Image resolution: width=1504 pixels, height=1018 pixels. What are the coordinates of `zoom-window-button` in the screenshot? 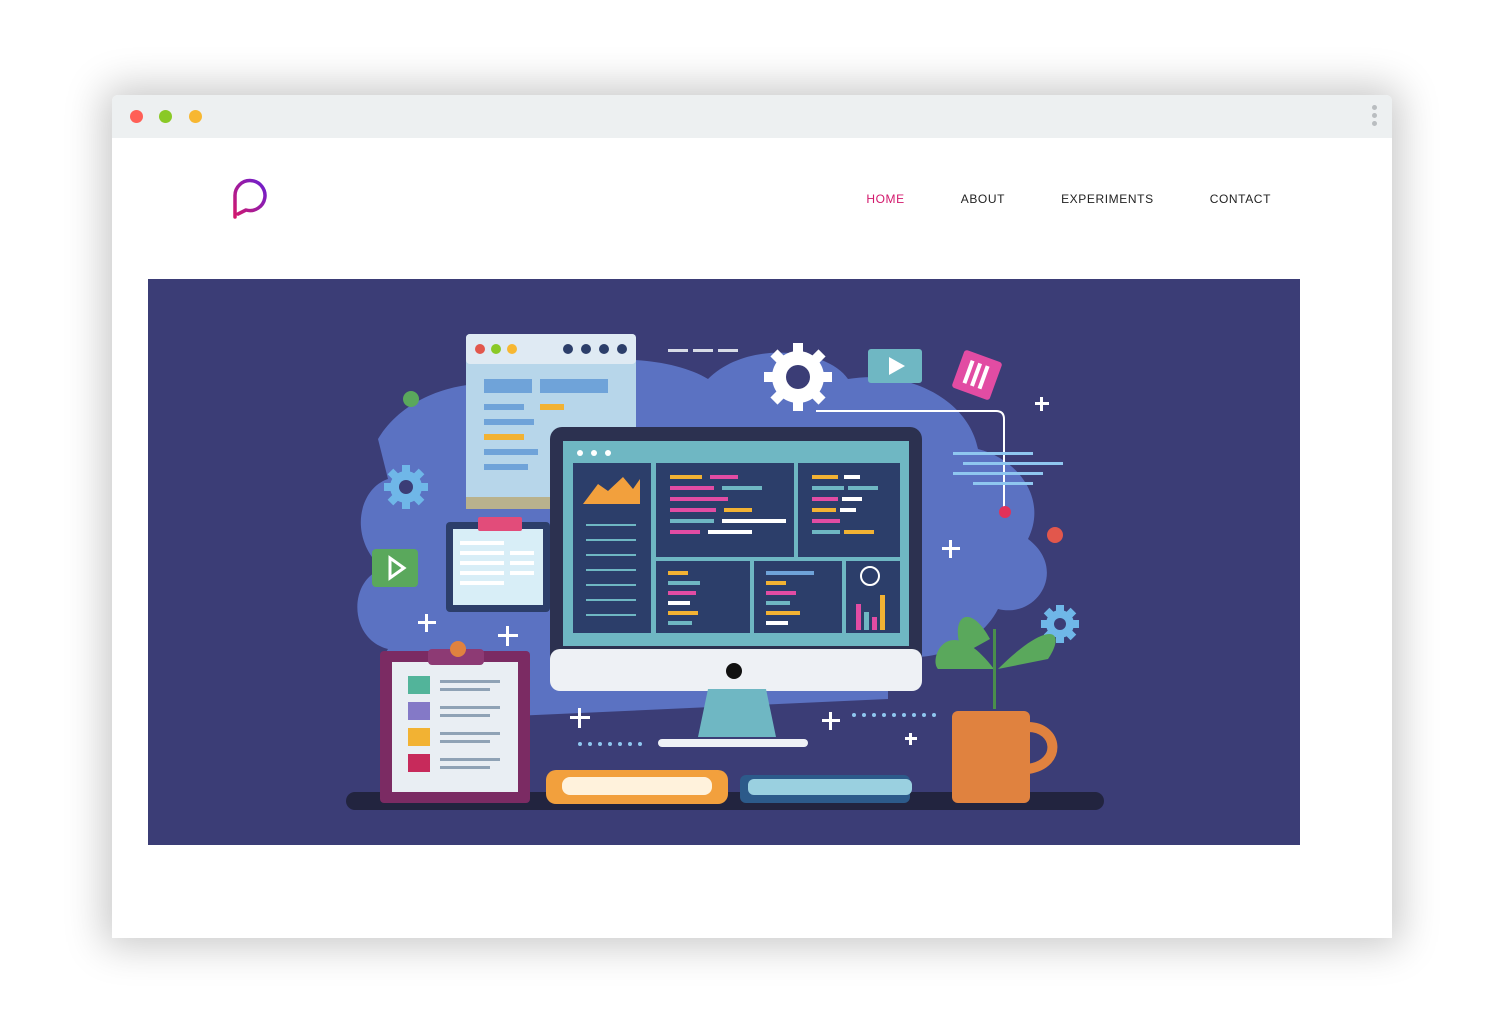 It's located at (195, 116).